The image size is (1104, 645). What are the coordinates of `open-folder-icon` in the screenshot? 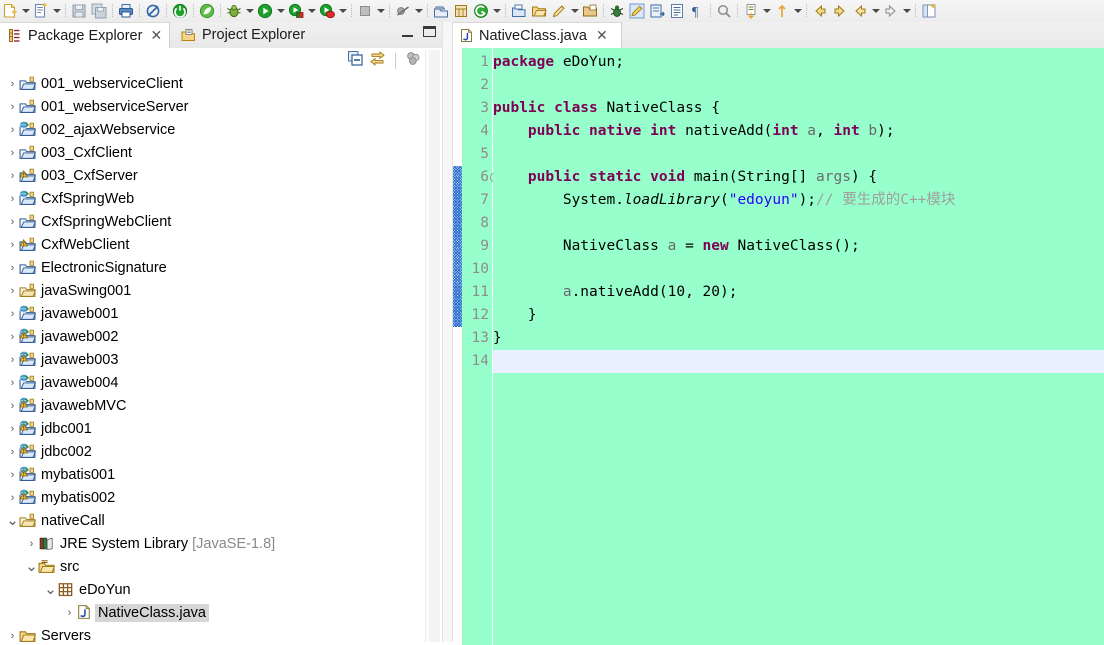 It's located at (539, 11).